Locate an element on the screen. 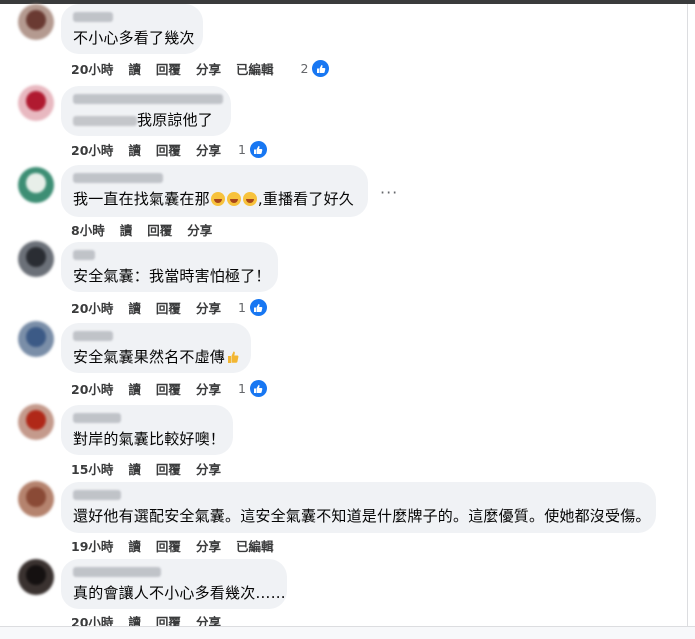  comment-meta: 15小時 讀 回覆 分享 is located at coordinates (153, 468).